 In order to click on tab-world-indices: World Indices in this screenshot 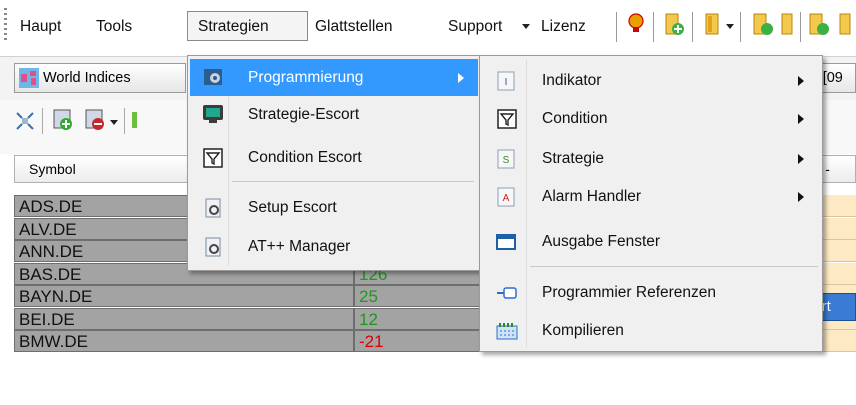, I will do `click(100, 78)`.